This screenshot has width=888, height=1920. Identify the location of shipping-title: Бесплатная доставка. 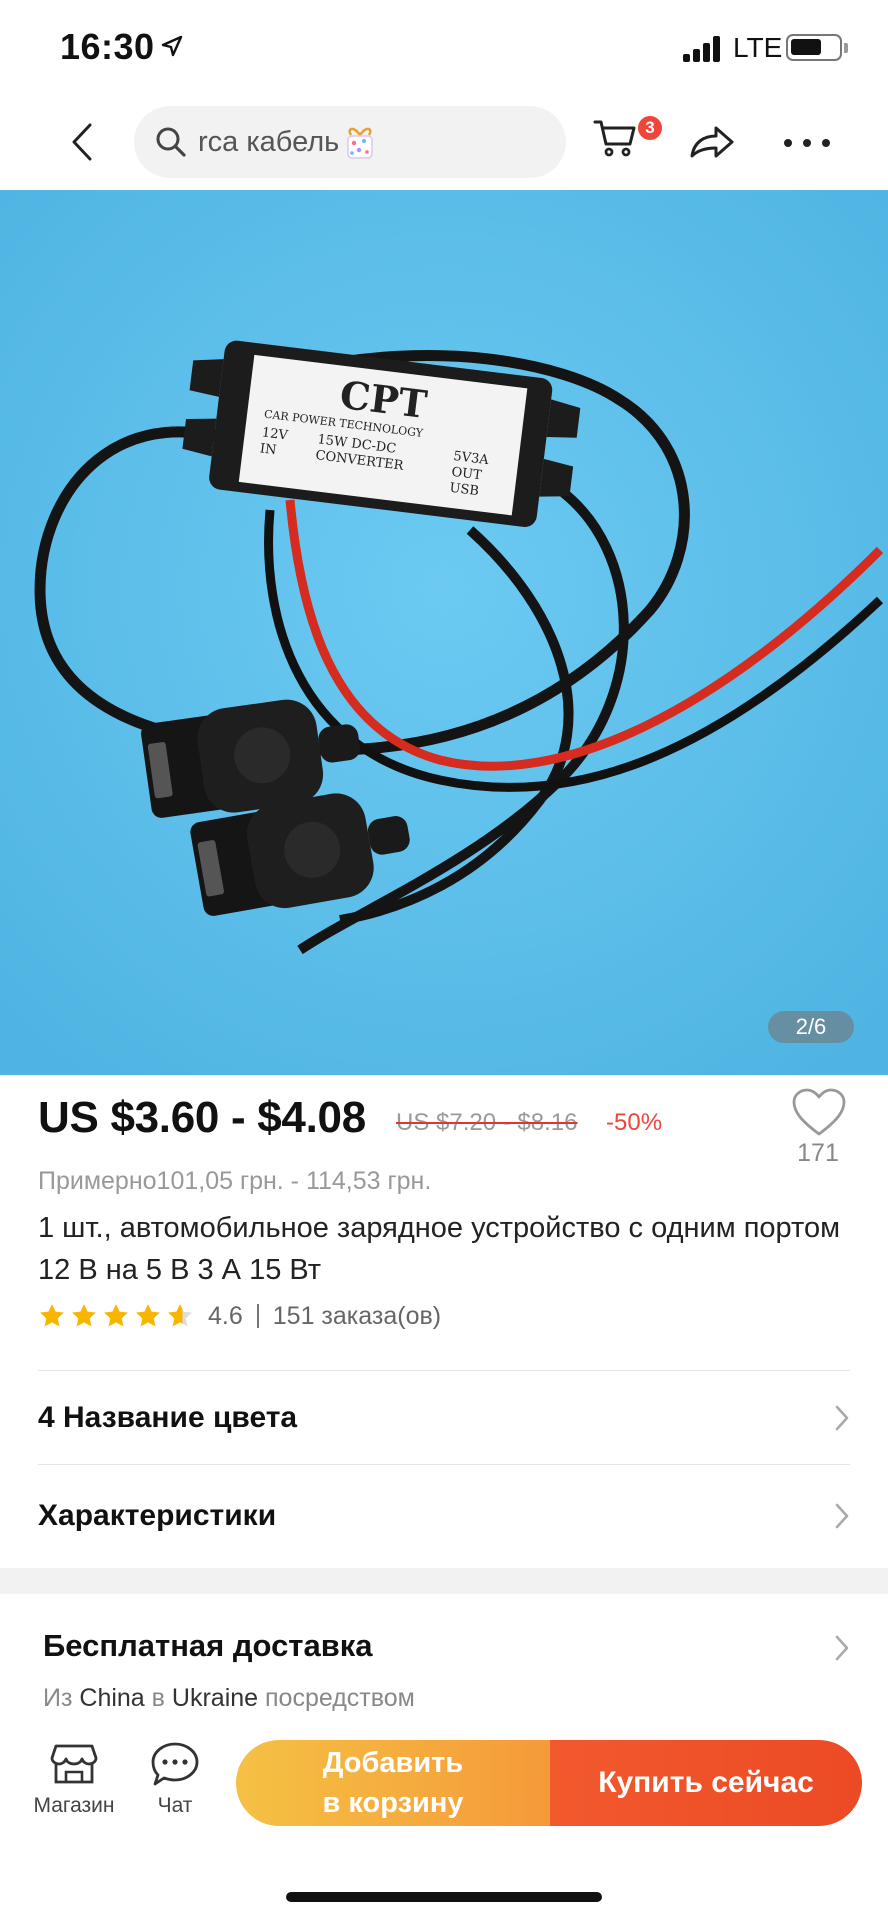
(208, 1645).